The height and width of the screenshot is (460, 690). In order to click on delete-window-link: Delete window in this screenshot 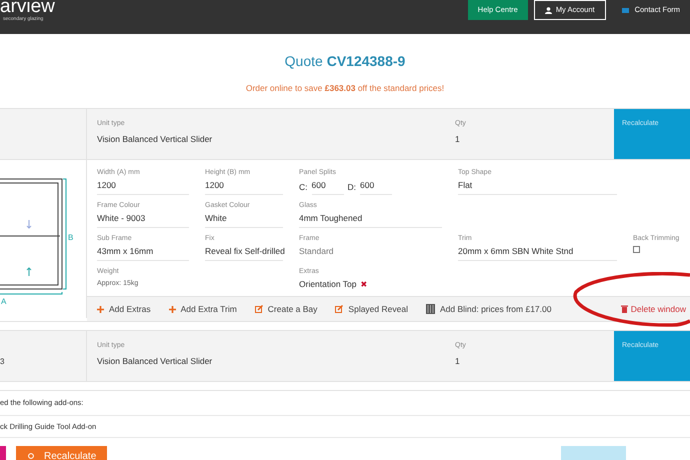, I will do `click(653, 309)`.